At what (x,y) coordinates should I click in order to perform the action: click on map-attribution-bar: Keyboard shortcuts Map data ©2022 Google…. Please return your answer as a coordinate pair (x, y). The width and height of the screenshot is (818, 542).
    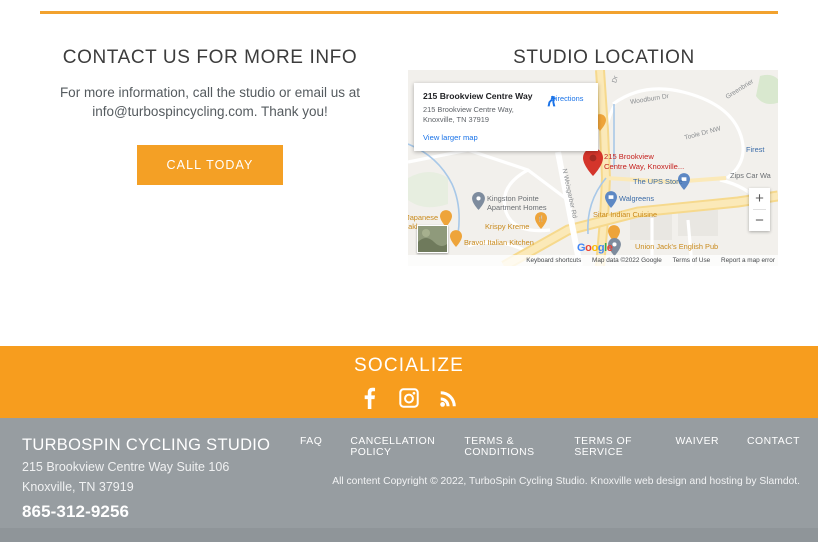
    Looking at the image, I should click on (593, 260).